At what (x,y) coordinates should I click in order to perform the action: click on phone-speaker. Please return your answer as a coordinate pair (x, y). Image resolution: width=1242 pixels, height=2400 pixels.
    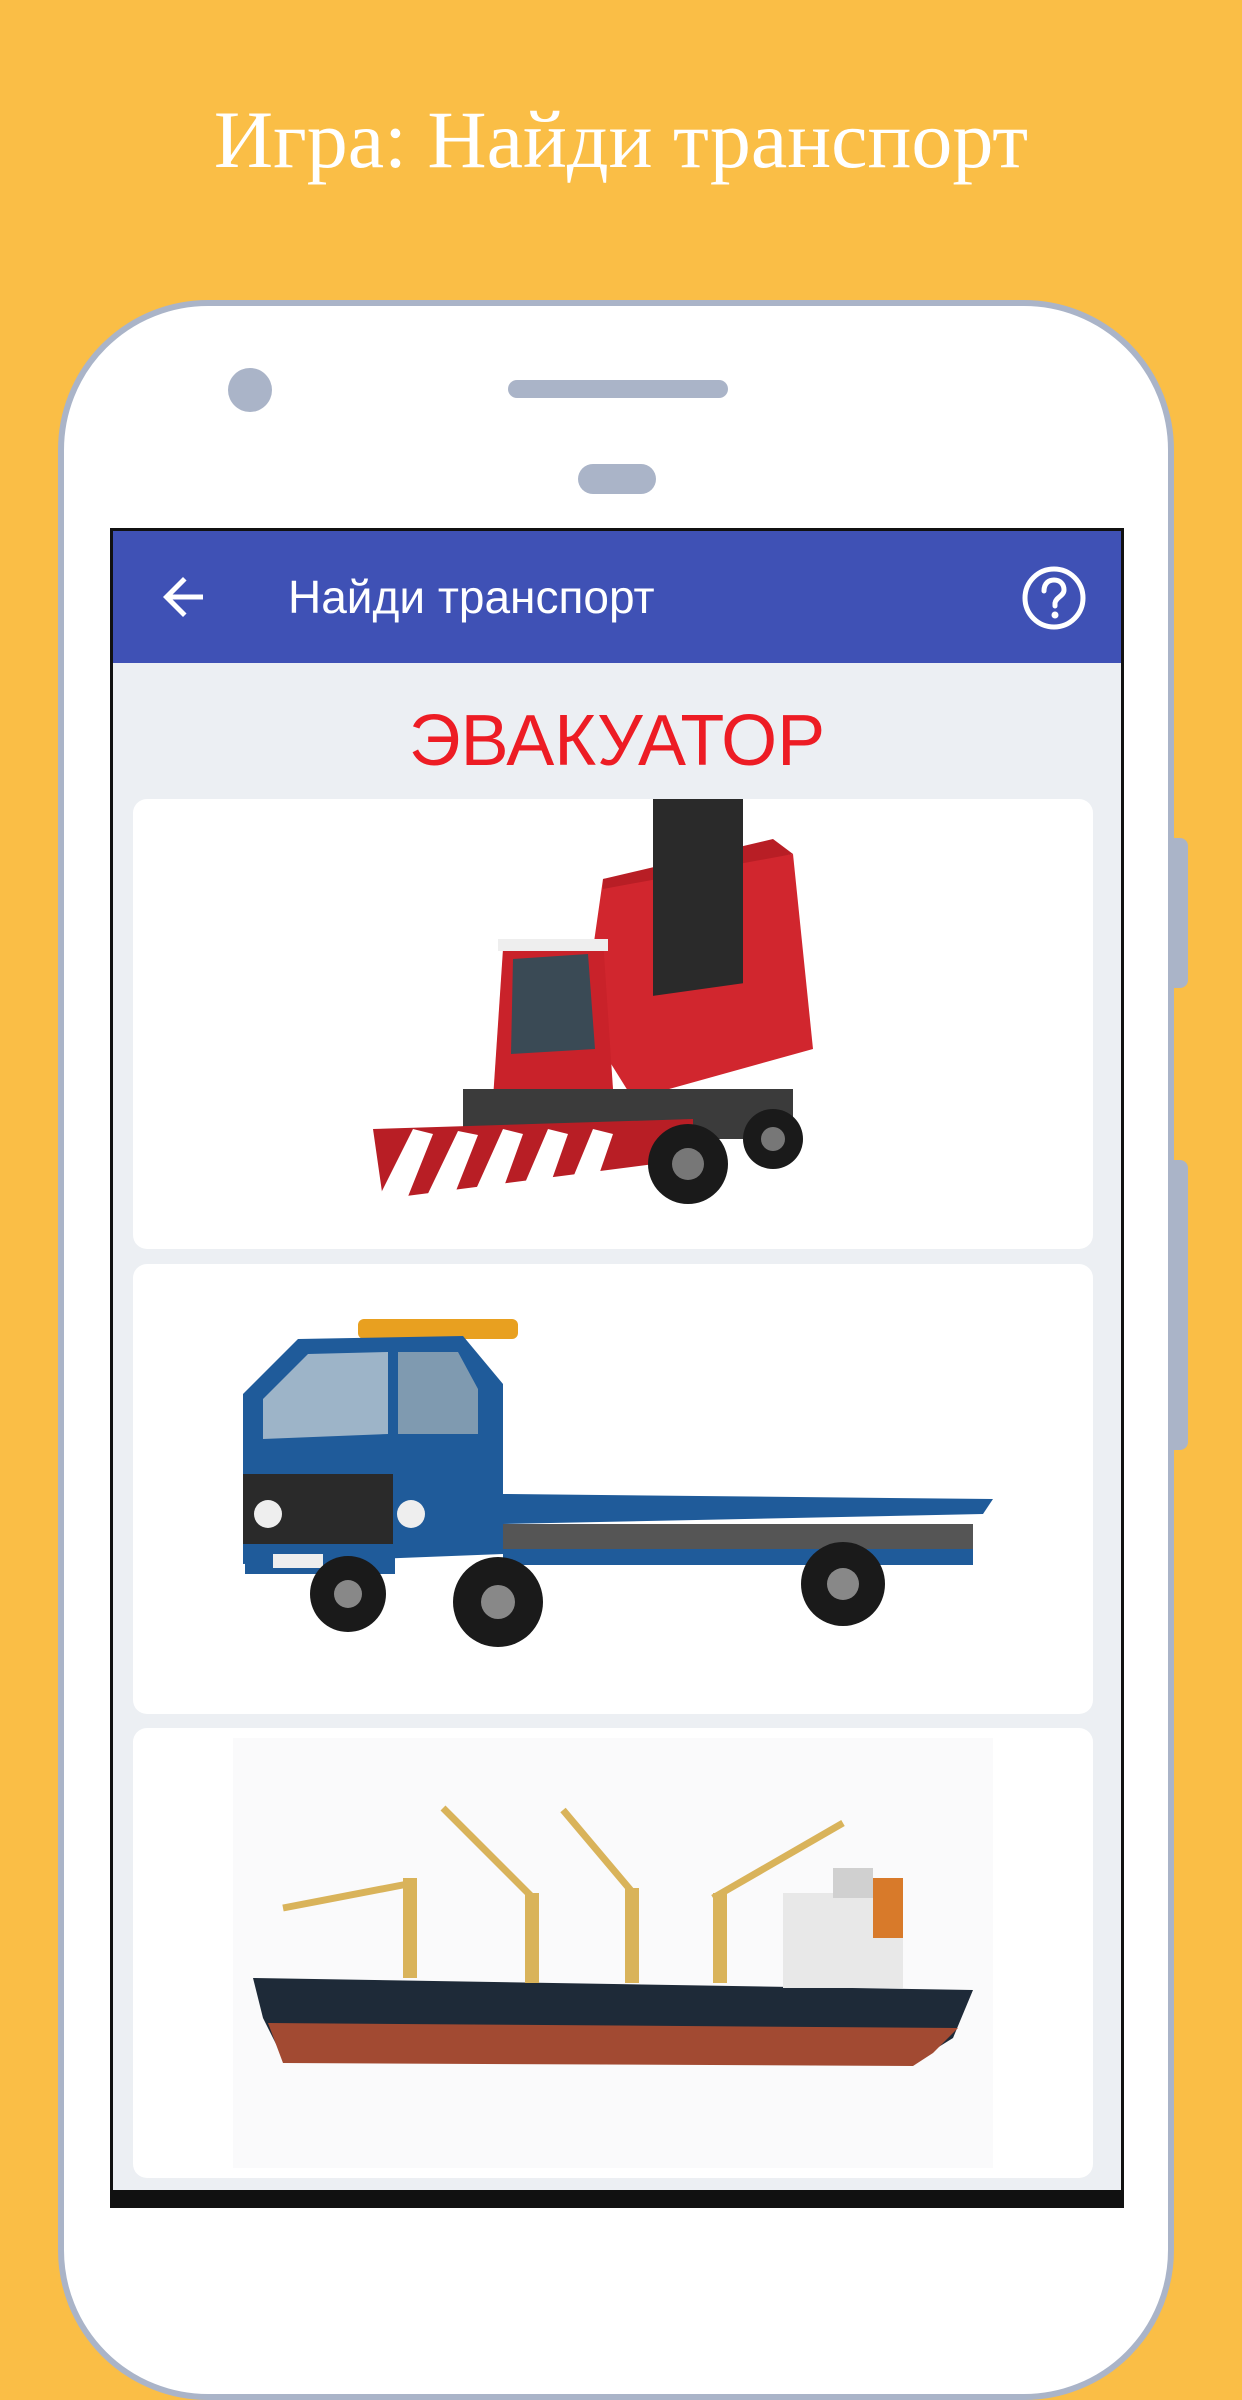
    Looking at the image, I should click on (618, 389).